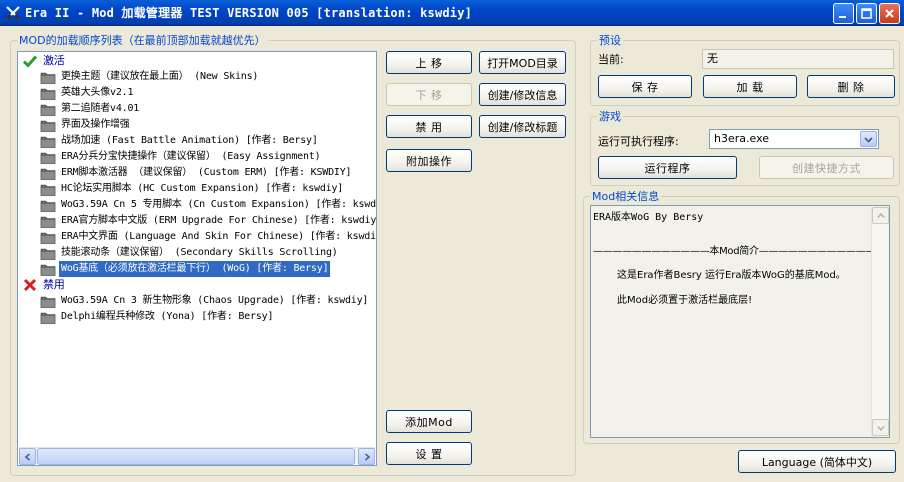 This screenshot has height=482, width=904. What do you see at coordinates (645, 86) in the screenshot?
I see `save-preset-button: 保 存` at bounding box center [645, 86].